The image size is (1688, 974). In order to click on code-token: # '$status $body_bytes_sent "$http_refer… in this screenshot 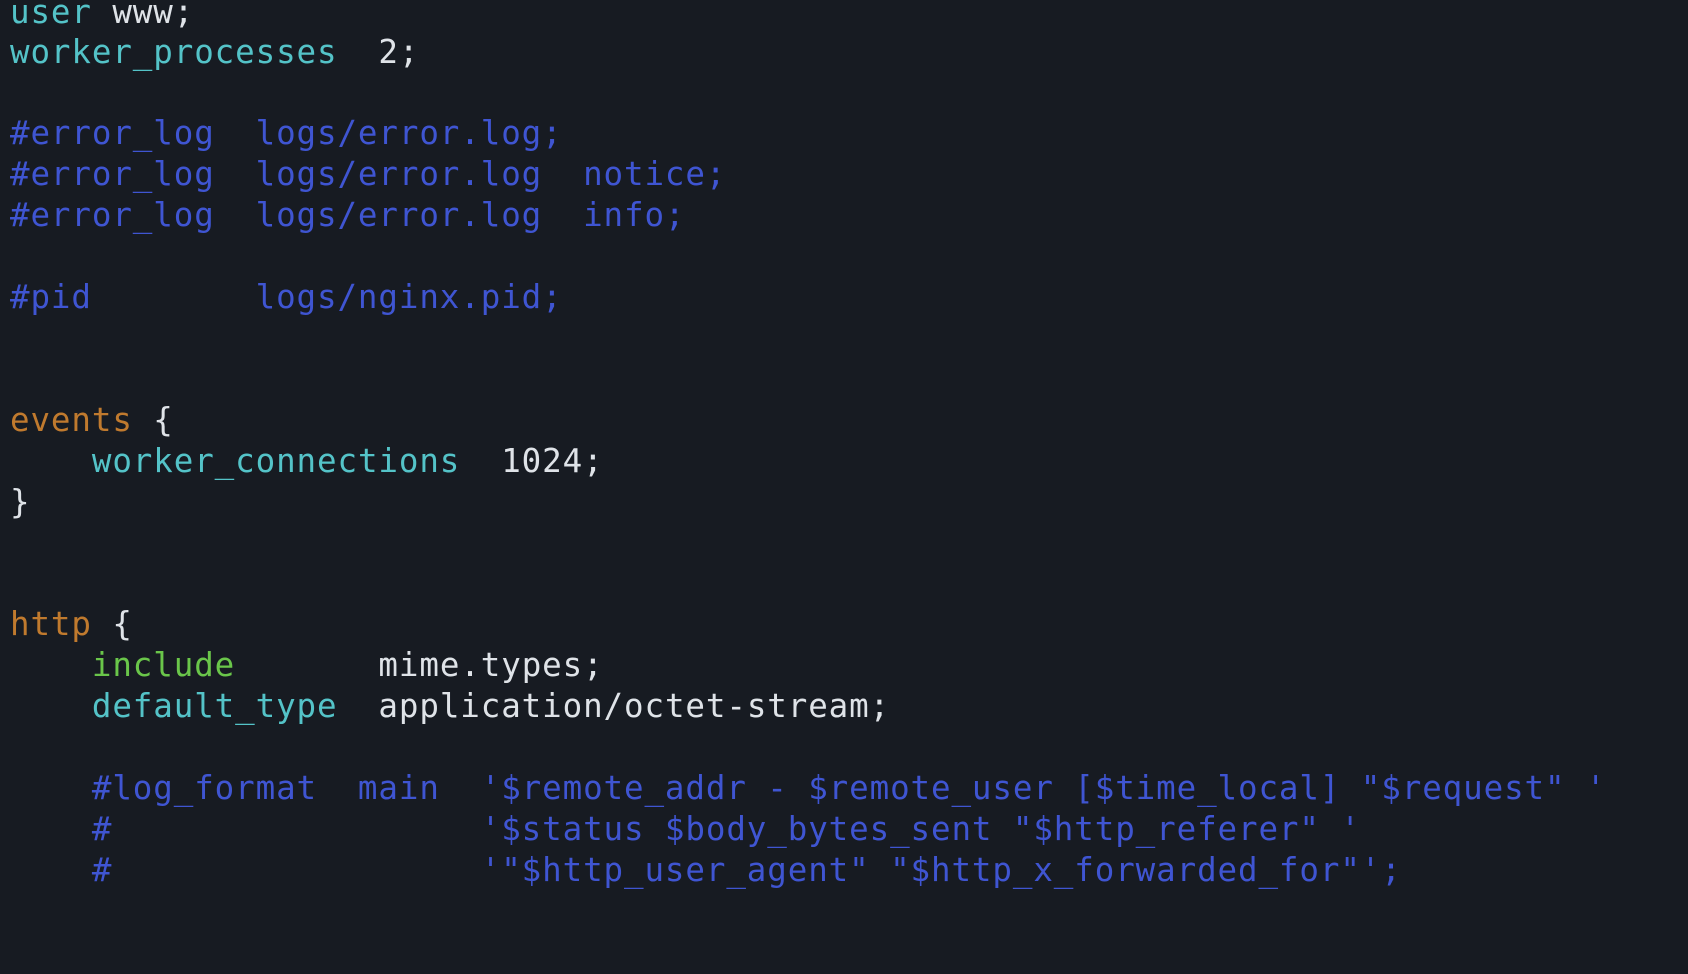, I will do `click(685, 829)`.